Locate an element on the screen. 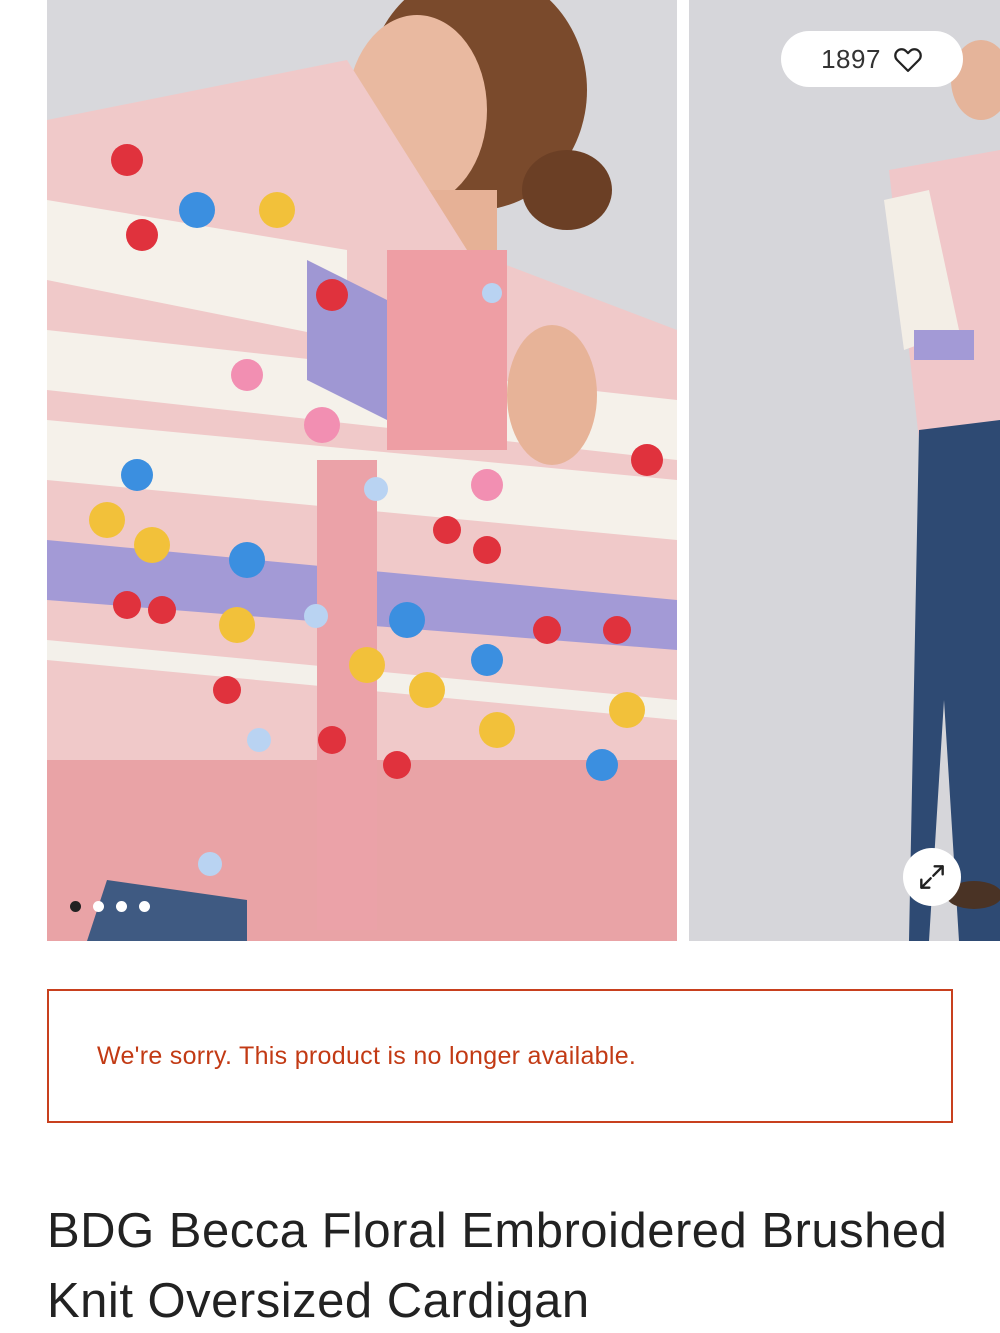 The width and height of the screenshot is (1000, 1333). pagination-dot-active is located at coordinates (75, 906).